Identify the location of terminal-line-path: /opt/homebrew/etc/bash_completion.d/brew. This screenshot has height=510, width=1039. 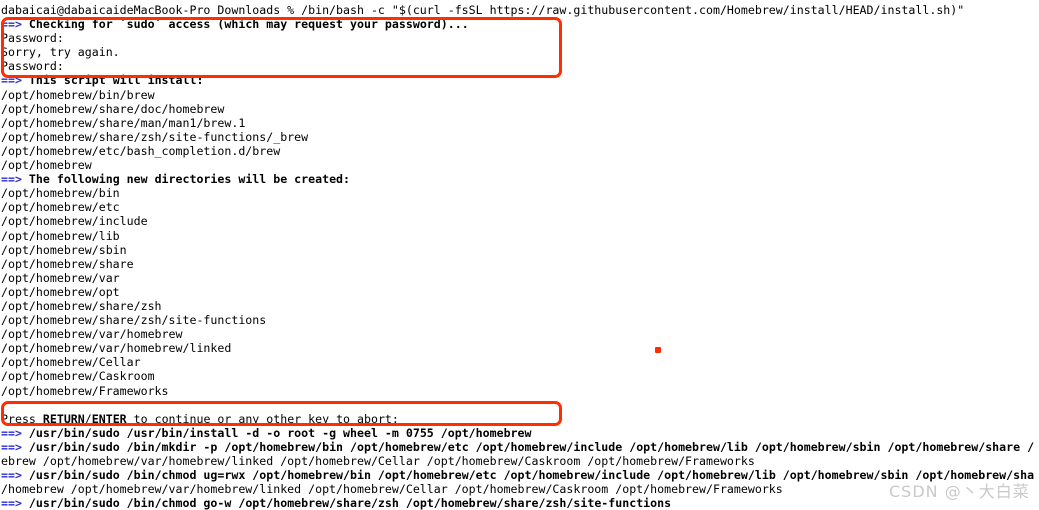
(520, 151).